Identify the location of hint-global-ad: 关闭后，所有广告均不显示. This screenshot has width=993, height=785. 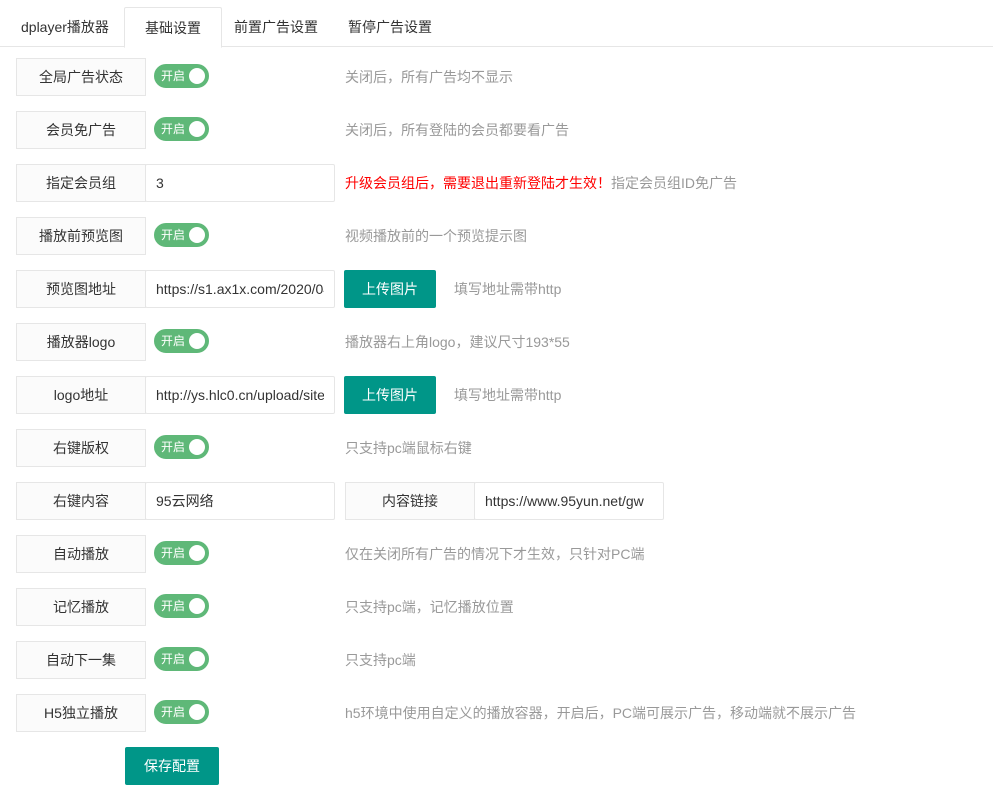
(429, 77).